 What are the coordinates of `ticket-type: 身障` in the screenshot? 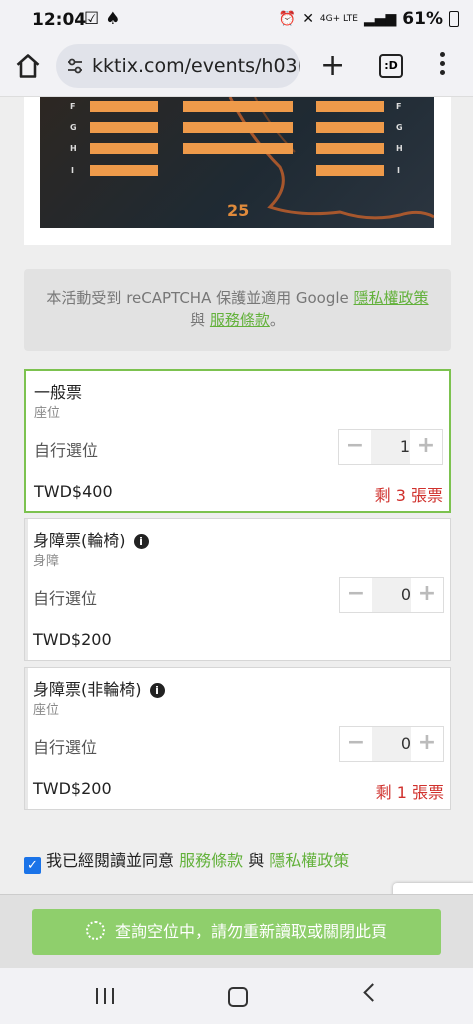 It's located at (46, 561).